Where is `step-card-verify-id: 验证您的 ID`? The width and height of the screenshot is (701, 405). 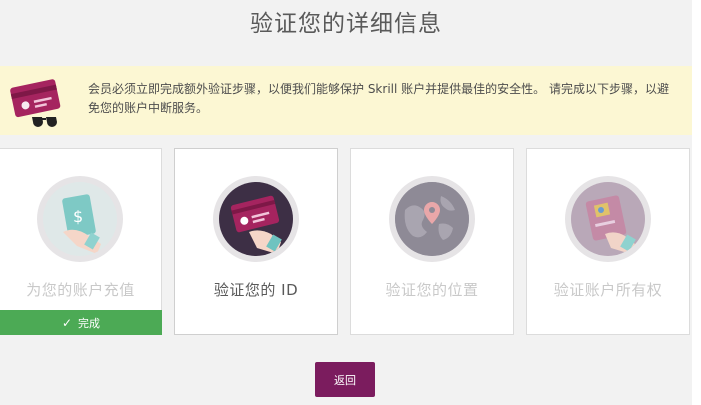 step-card-verify-id: 验证您的 ID is located at coordinates (256, 241).